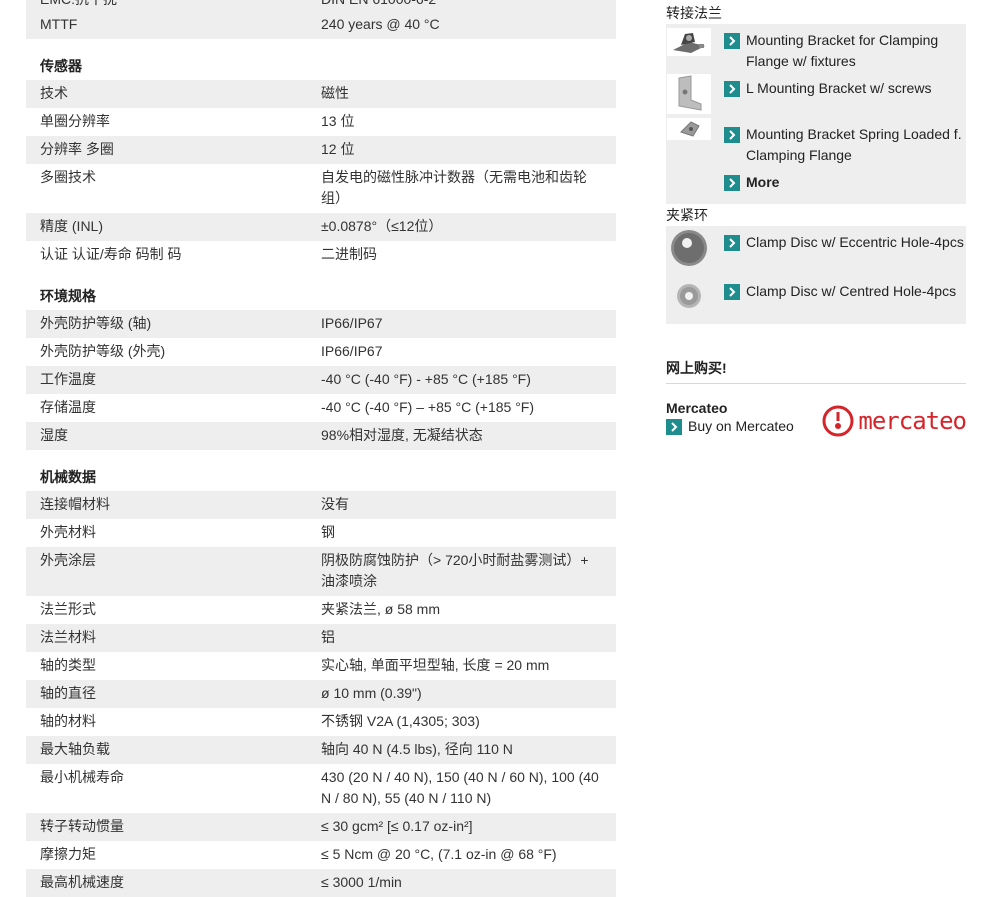  What do you see at coordinates (762, 182) in the screenshot?
I see `more-link: More` at bounding box center [762, 182].